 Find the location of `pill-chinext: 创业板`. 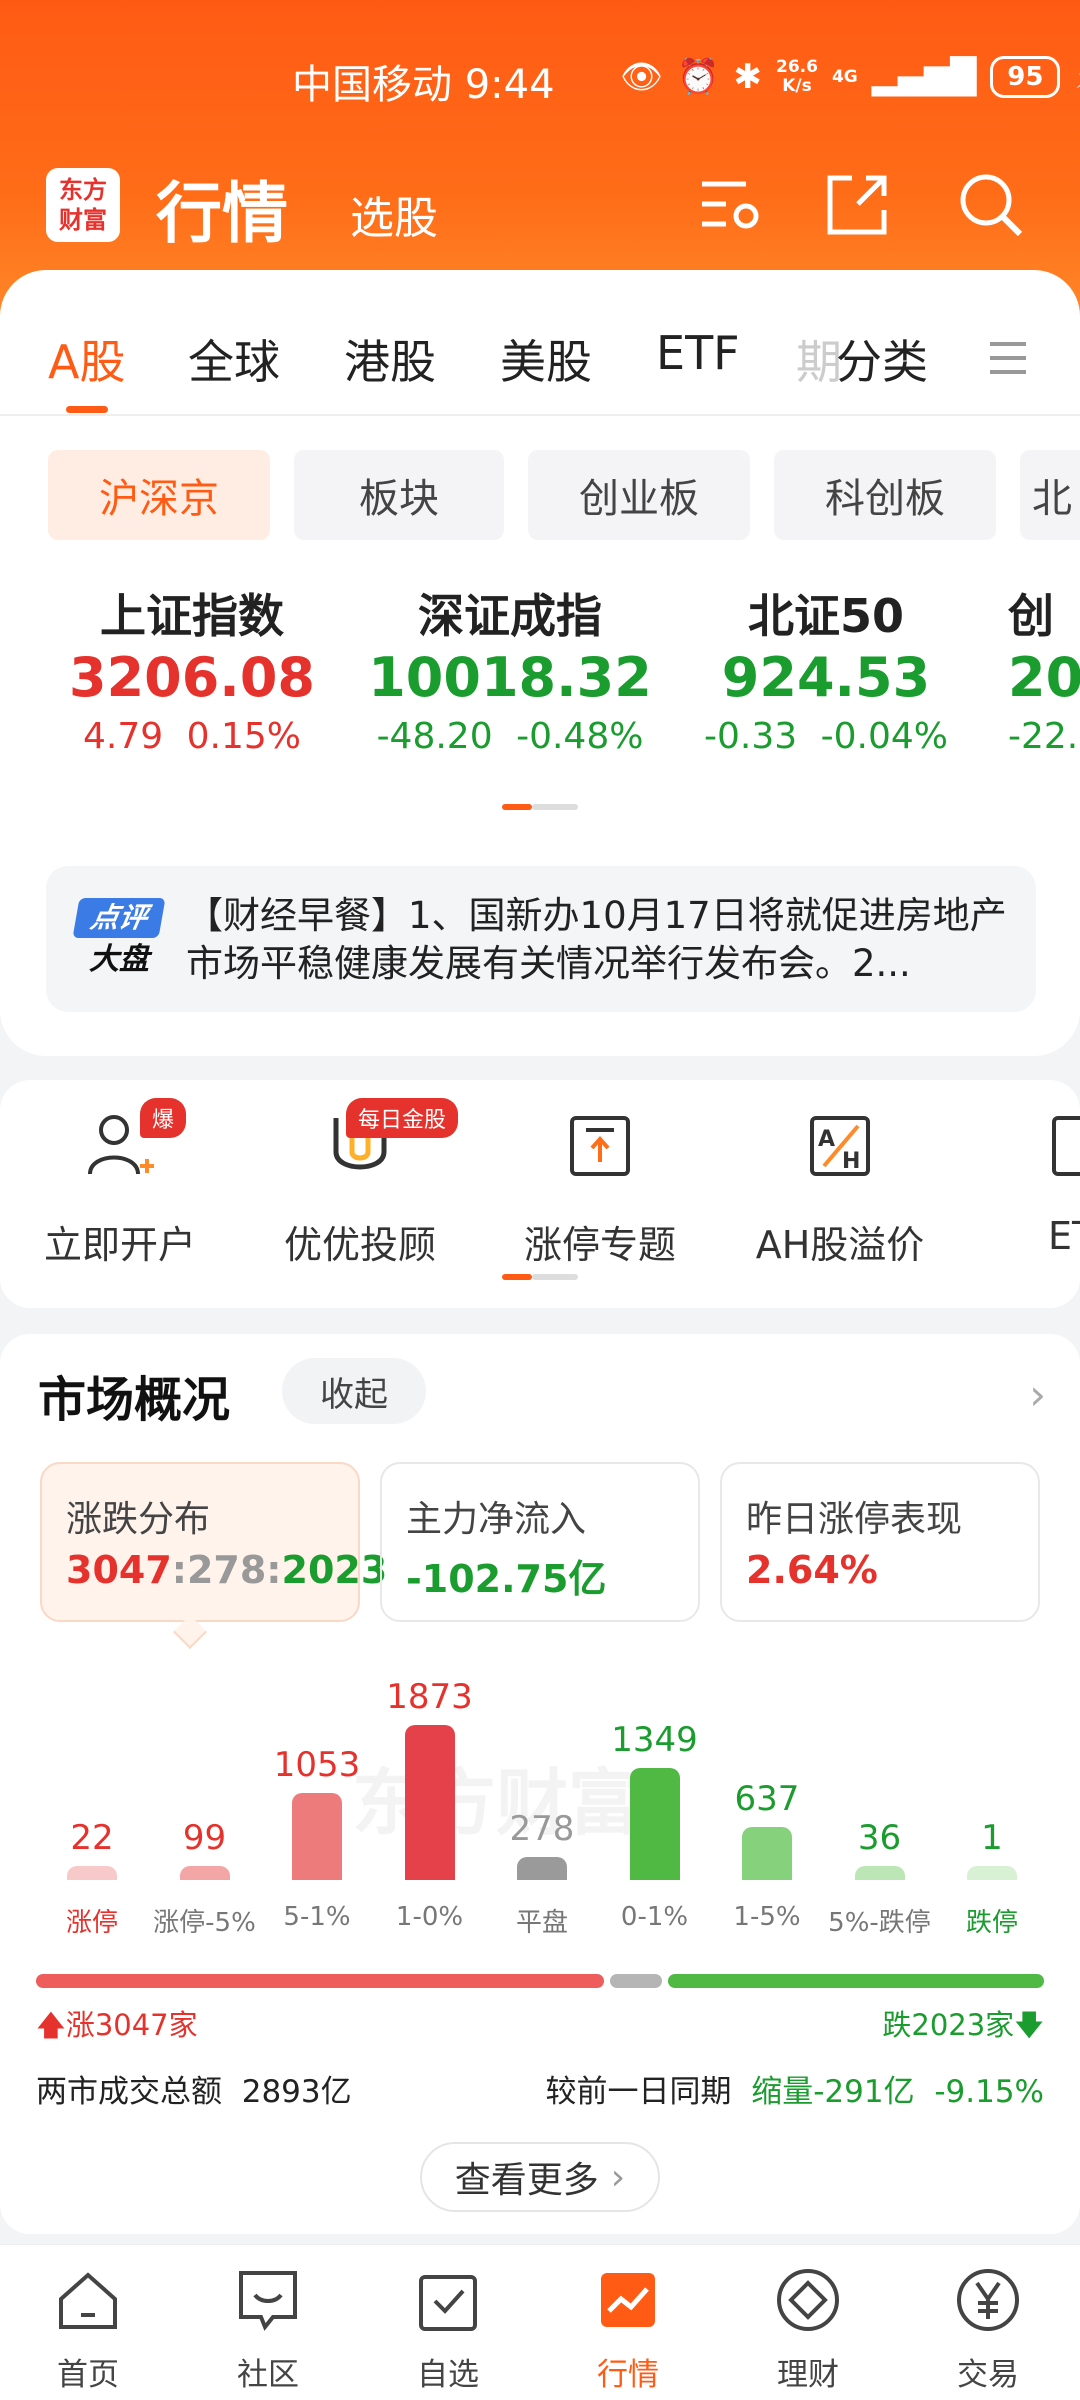

pill-chinext: 创业板 is located at coordinates (639, 495).